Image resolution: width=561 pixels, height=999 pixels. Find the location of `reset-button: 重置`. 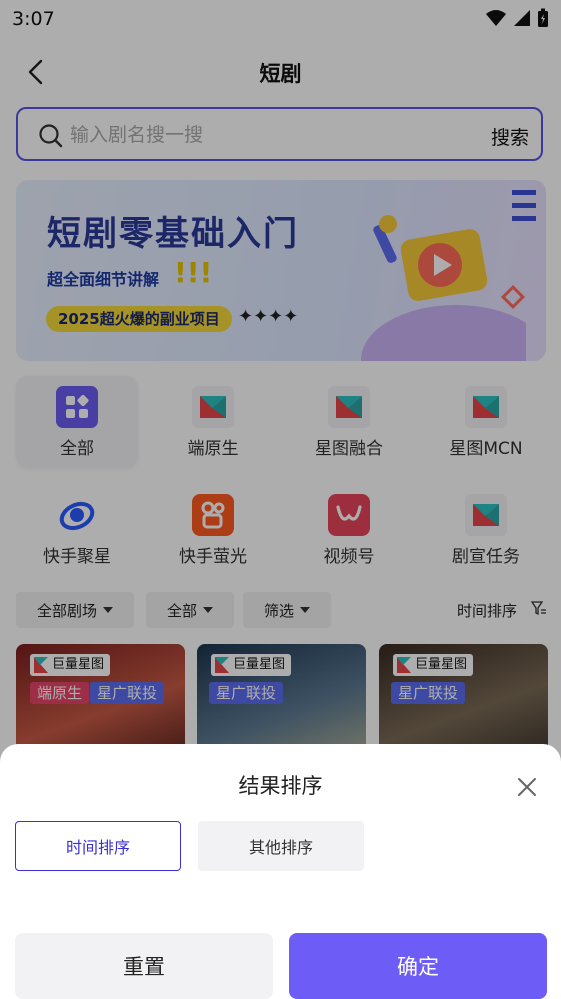

reset-button: 重置 is located at coordinates (144, 966).